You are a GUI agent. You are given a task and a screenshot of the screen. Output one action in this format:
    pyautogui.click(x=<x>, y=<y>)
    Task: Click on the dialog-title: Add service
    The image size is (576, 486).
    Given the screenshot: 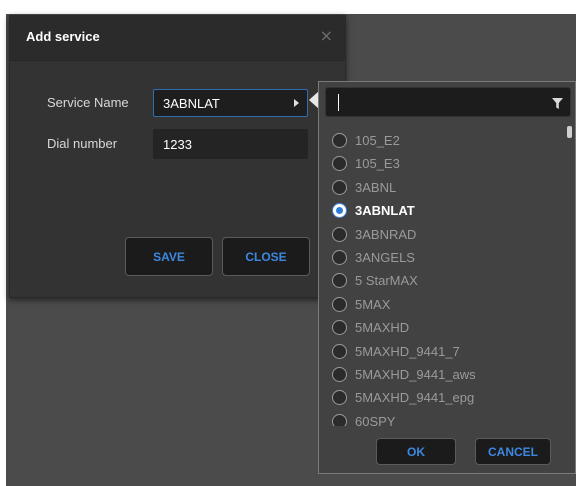 What is the action you would take?
    pyautogui.click(x=63, y=36)
    